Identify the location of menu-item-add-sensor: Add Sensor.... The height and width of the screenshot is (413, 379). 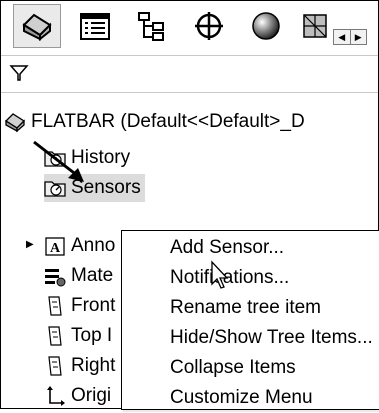
(227, 248).